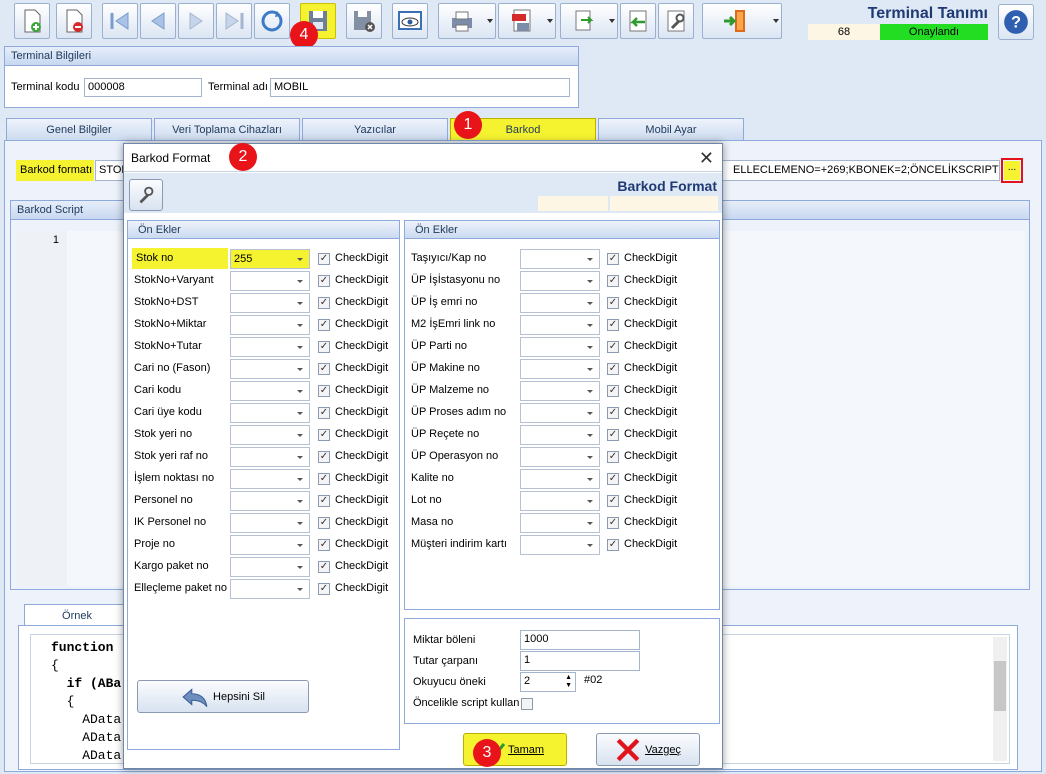 The height and width of the screenshot is (774, 1046). Describe the element at coordinates (158, 21) in the screenshot. I see `prev-record-button` at that location.